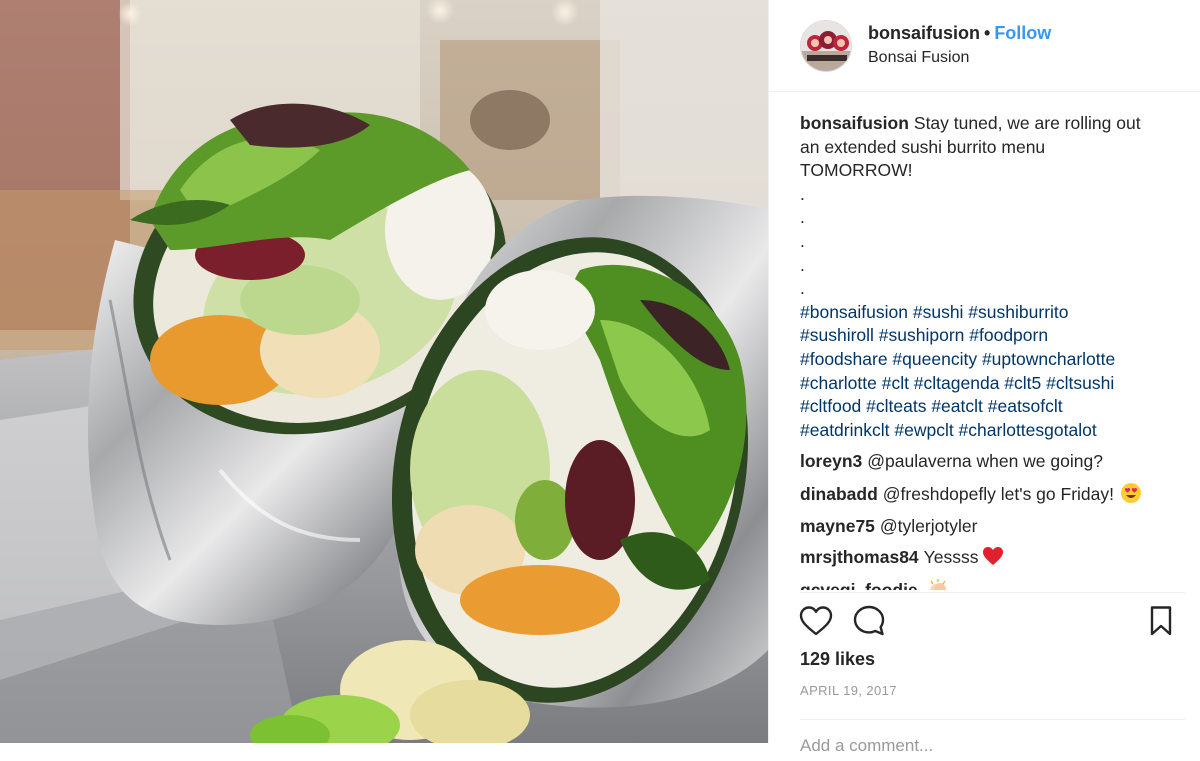 This screenshot has width=1200, height=761. What do you see at coordinates (992, 527) in the screenshot?
I see `comment-item: mayne75 @tylerjotyler` at bounding box center [992, 527].